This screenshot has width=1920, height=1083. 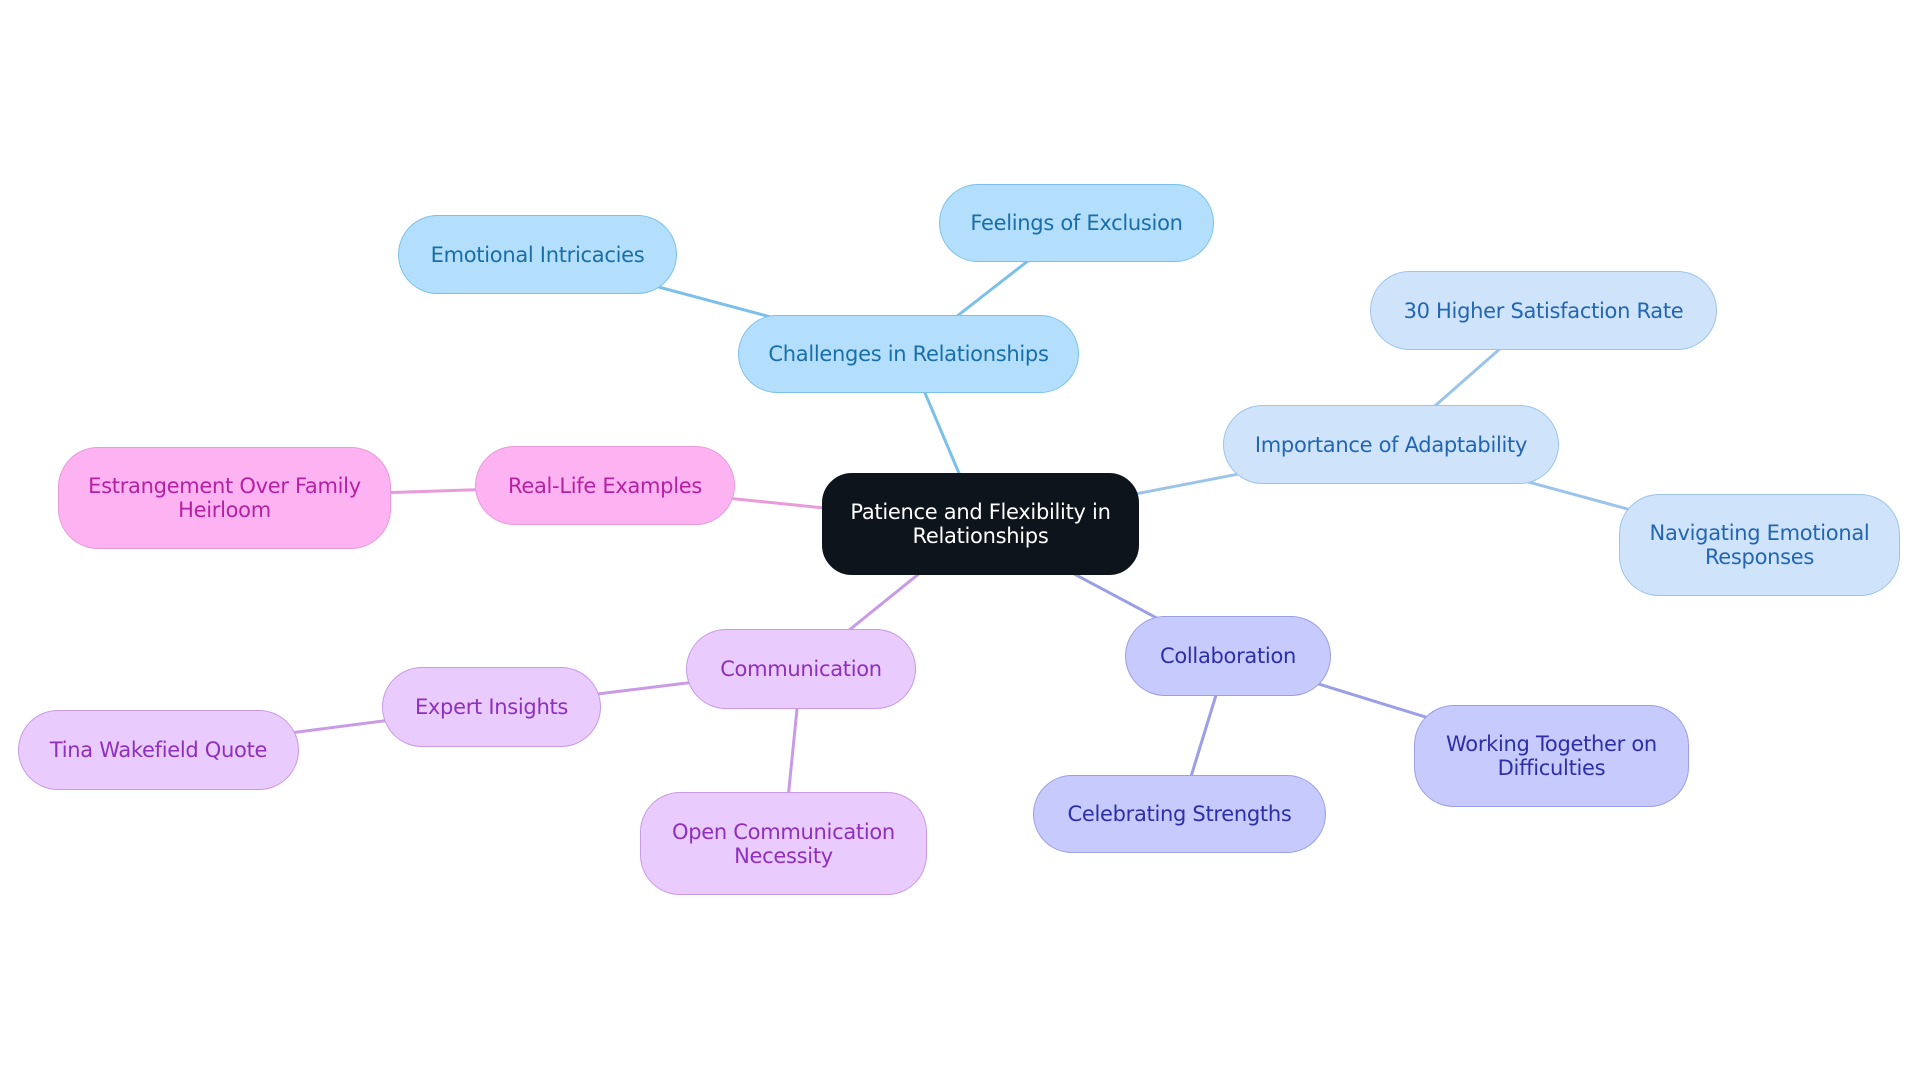 I want to click on node-collaboration: Collaboration, so click(x=1228, y=656).